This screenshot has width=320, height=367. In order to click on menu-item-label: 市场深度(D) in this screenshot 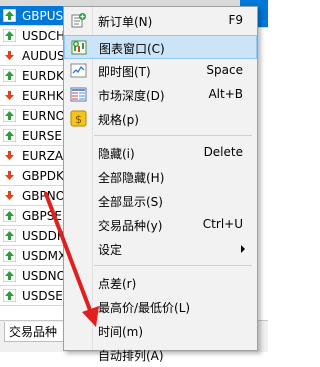, I will do `click(131, 96)`.